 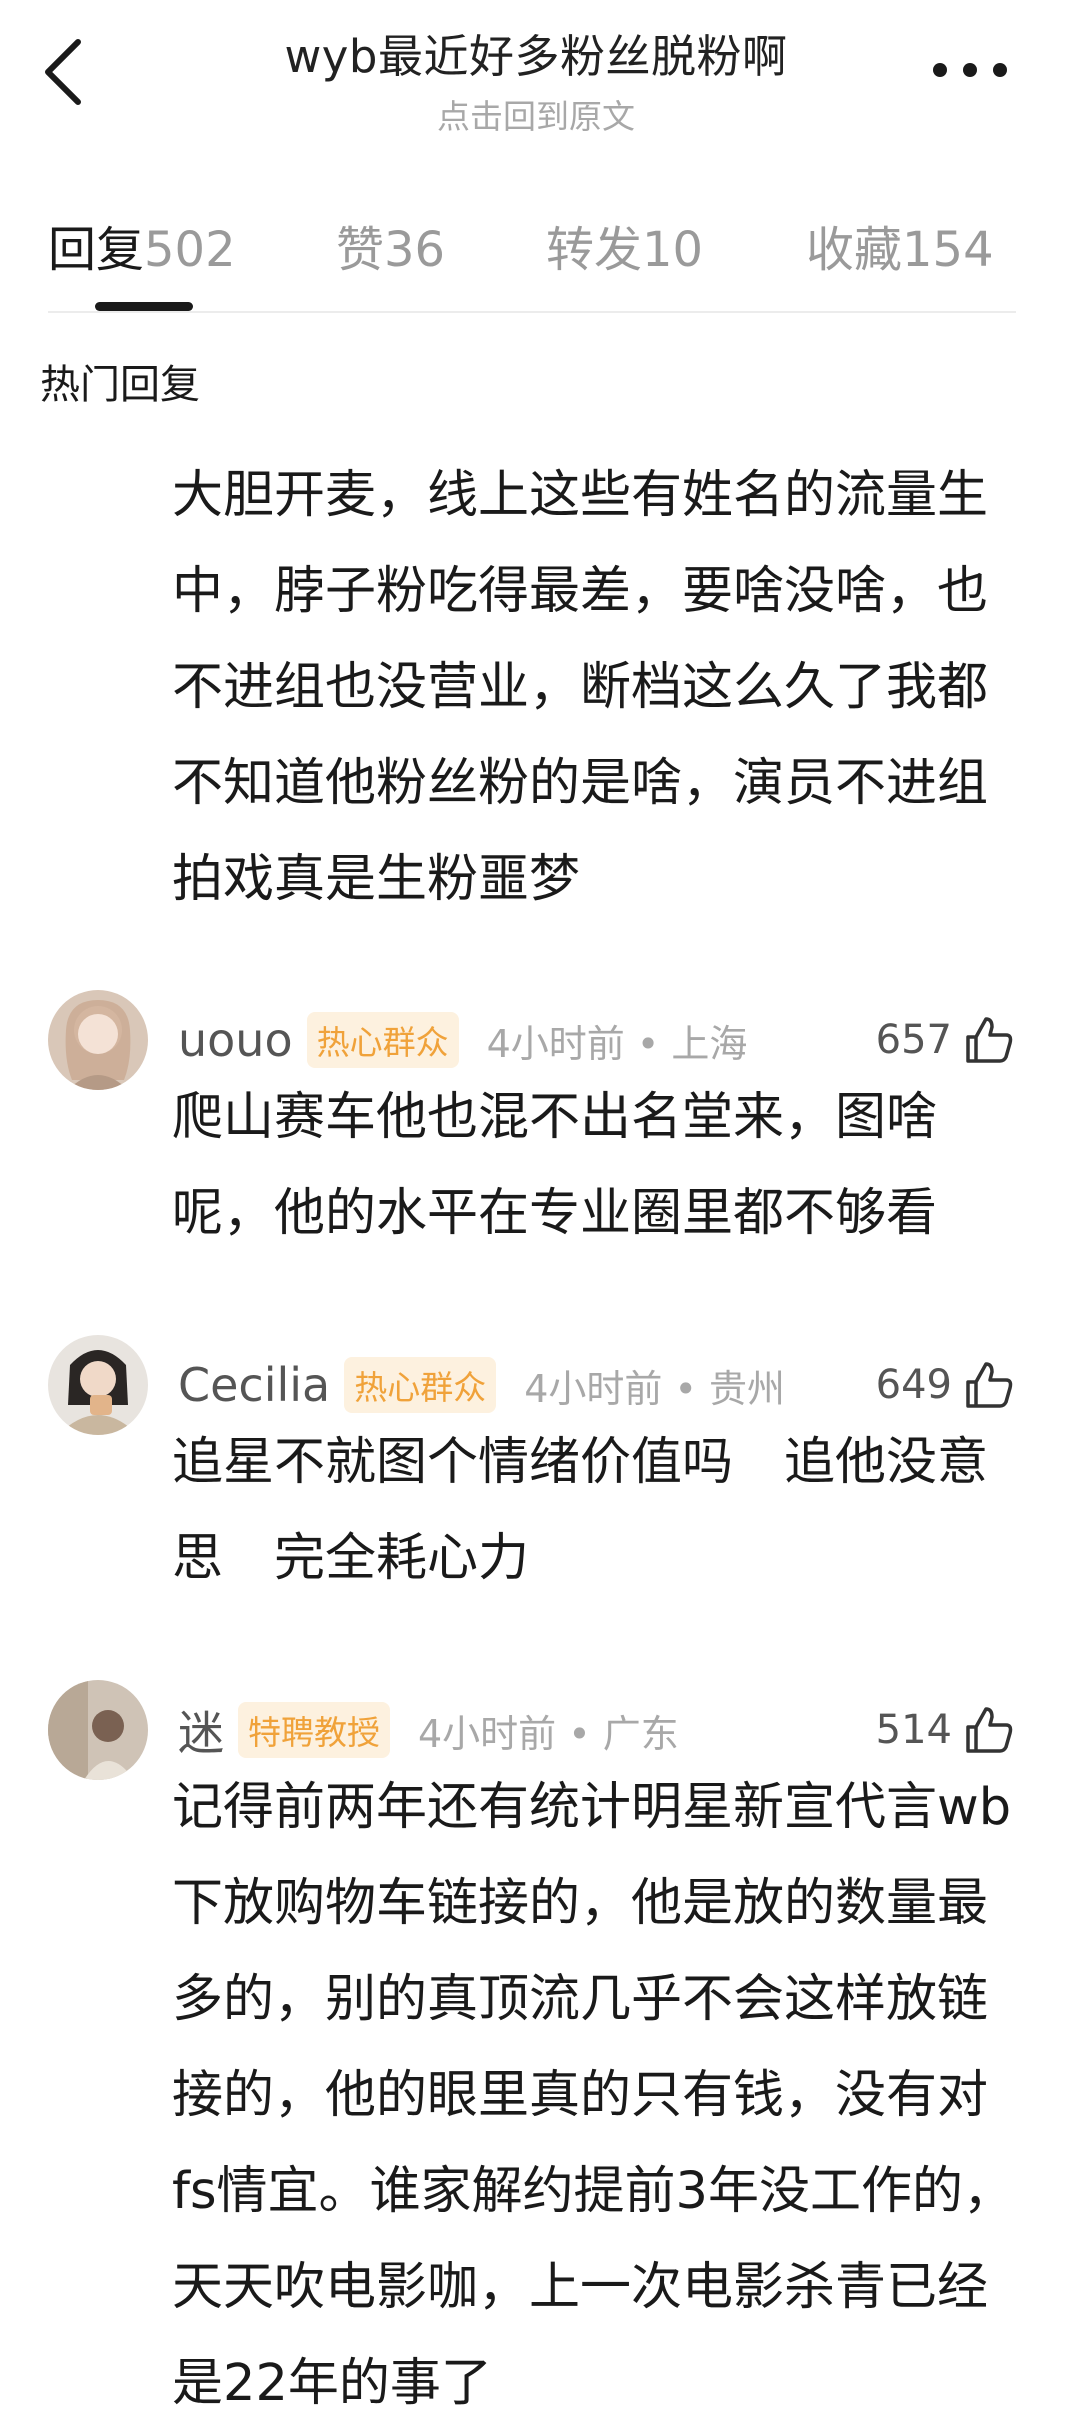 I want to click on back-arrow-icon, so click(x=63, y=72).